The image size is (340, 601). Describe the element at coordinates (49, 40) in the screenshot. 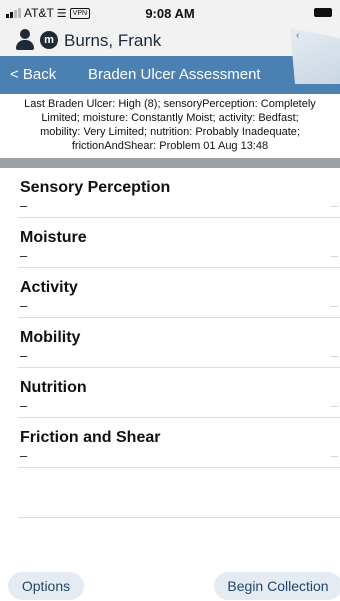

I see `m-badge-icon: m` at that location.